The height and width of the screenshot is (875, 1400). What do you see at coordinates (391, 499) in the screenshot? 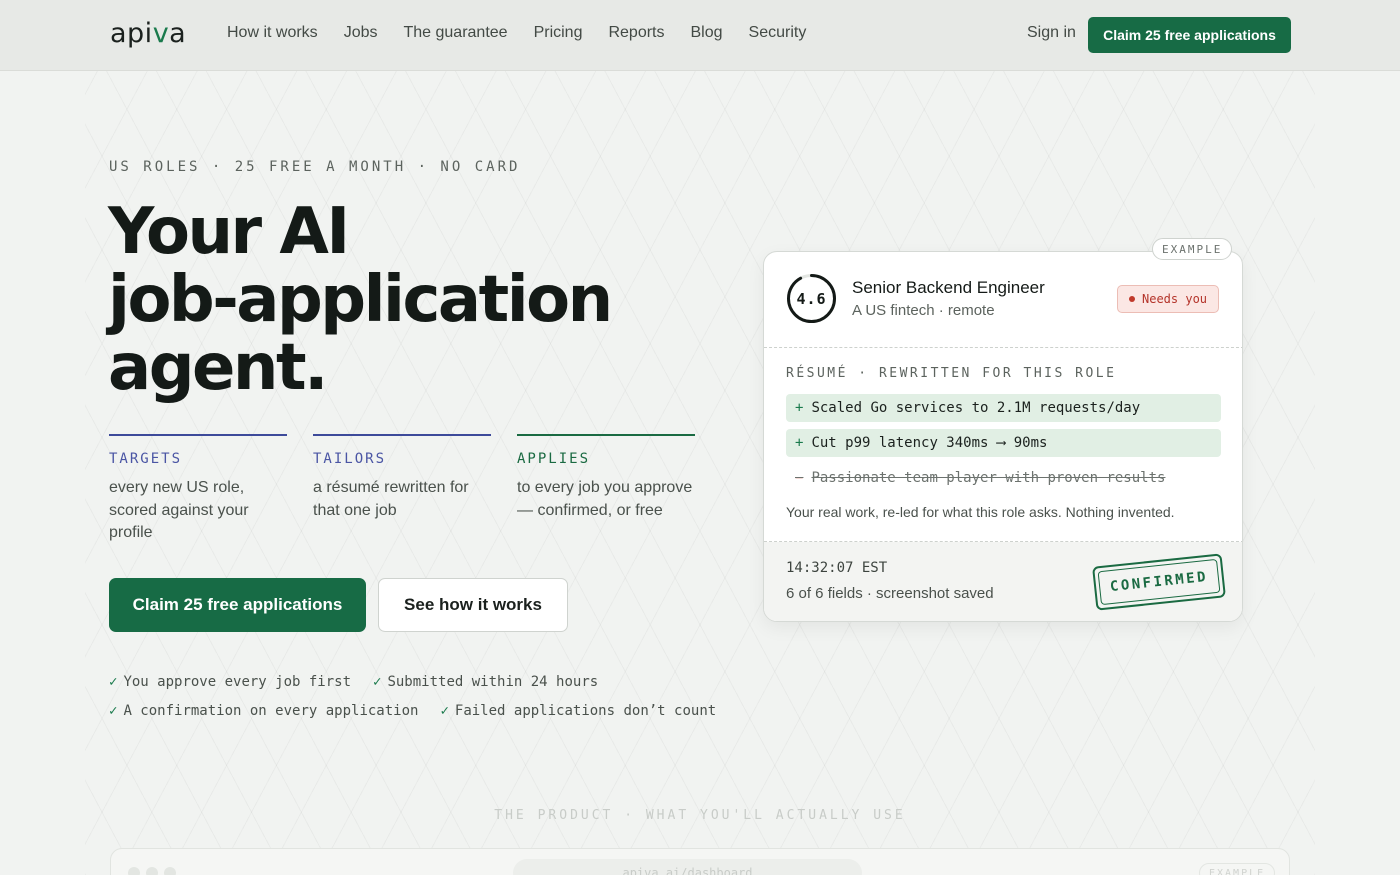
I see `feature-text: a résumé rewritten for that one job` at bounding box center [391, 499].